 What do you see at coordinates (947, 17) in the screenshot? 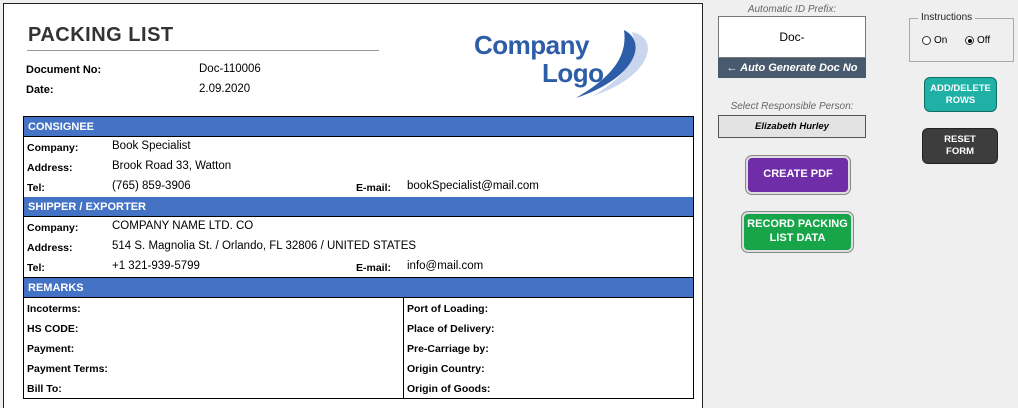
I see `instructions-title: Instructions` at bounding box center [947, 17].